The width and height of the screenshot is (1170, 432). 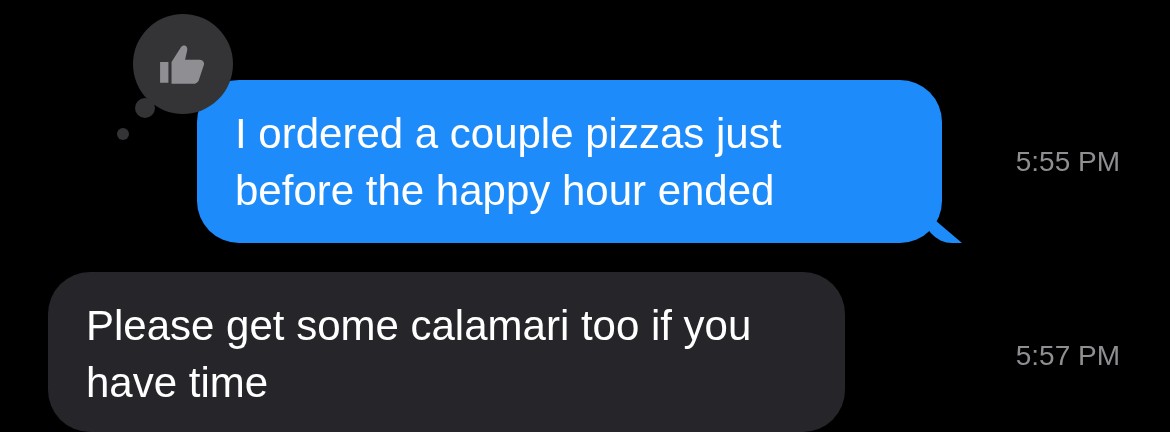 I want to click on timestamp: 5:55 PM, so click(x=1067, y=161).